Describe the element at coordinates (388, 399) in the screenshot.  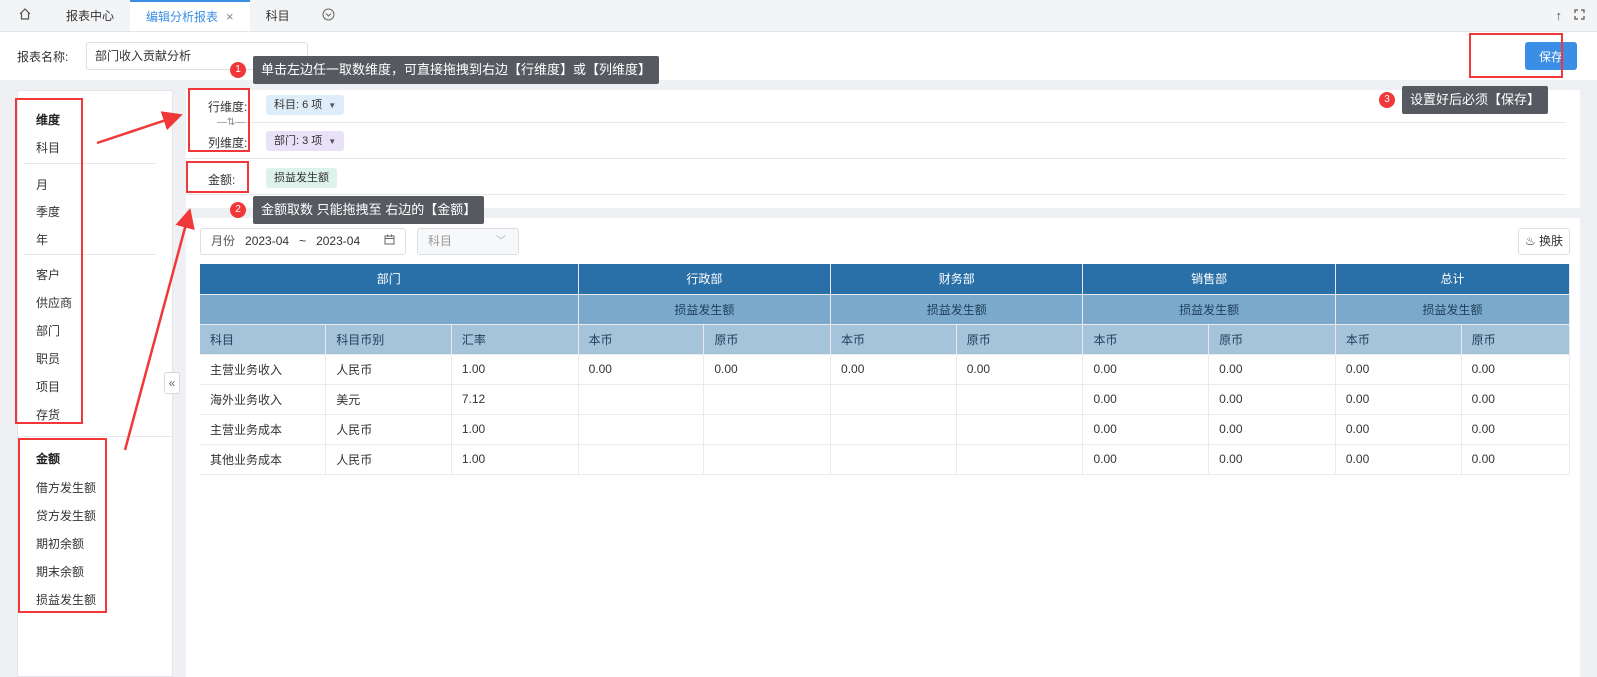
I see `table-cell: 美元` at that location.